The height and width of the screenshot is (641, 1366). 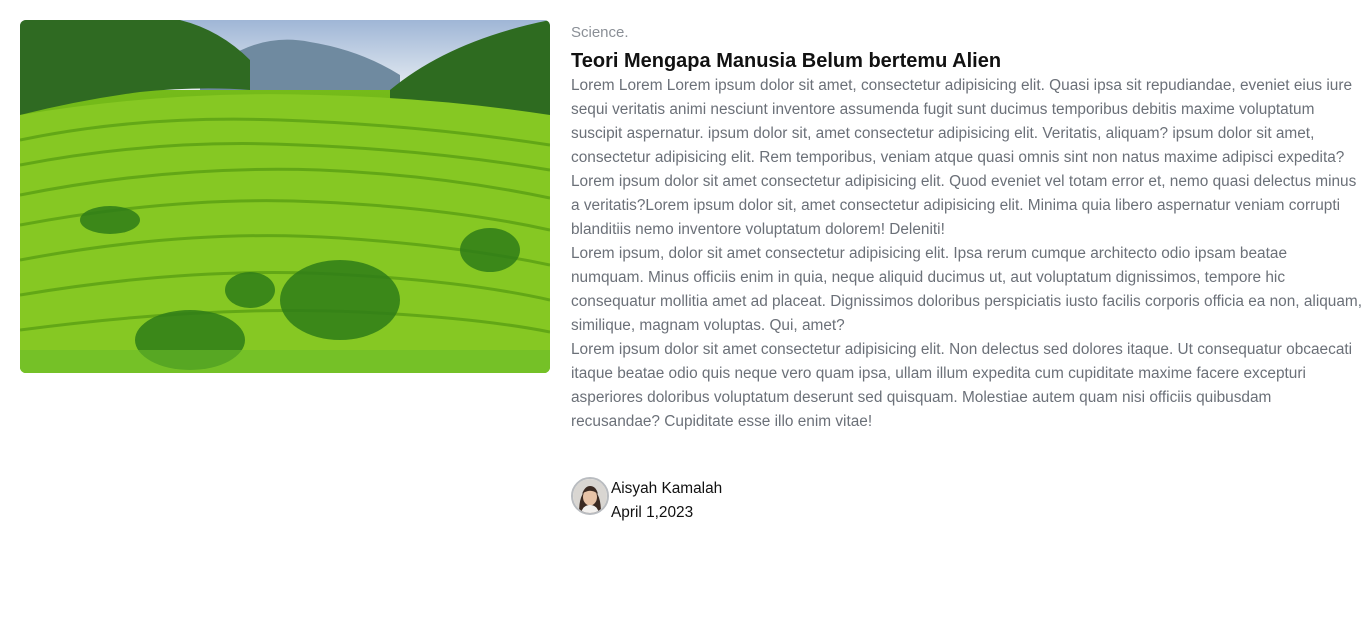 What do you see at coordinates (967, 33) in the screenshot?
I see `article-category: Science.` at bounding box center [967, 33].